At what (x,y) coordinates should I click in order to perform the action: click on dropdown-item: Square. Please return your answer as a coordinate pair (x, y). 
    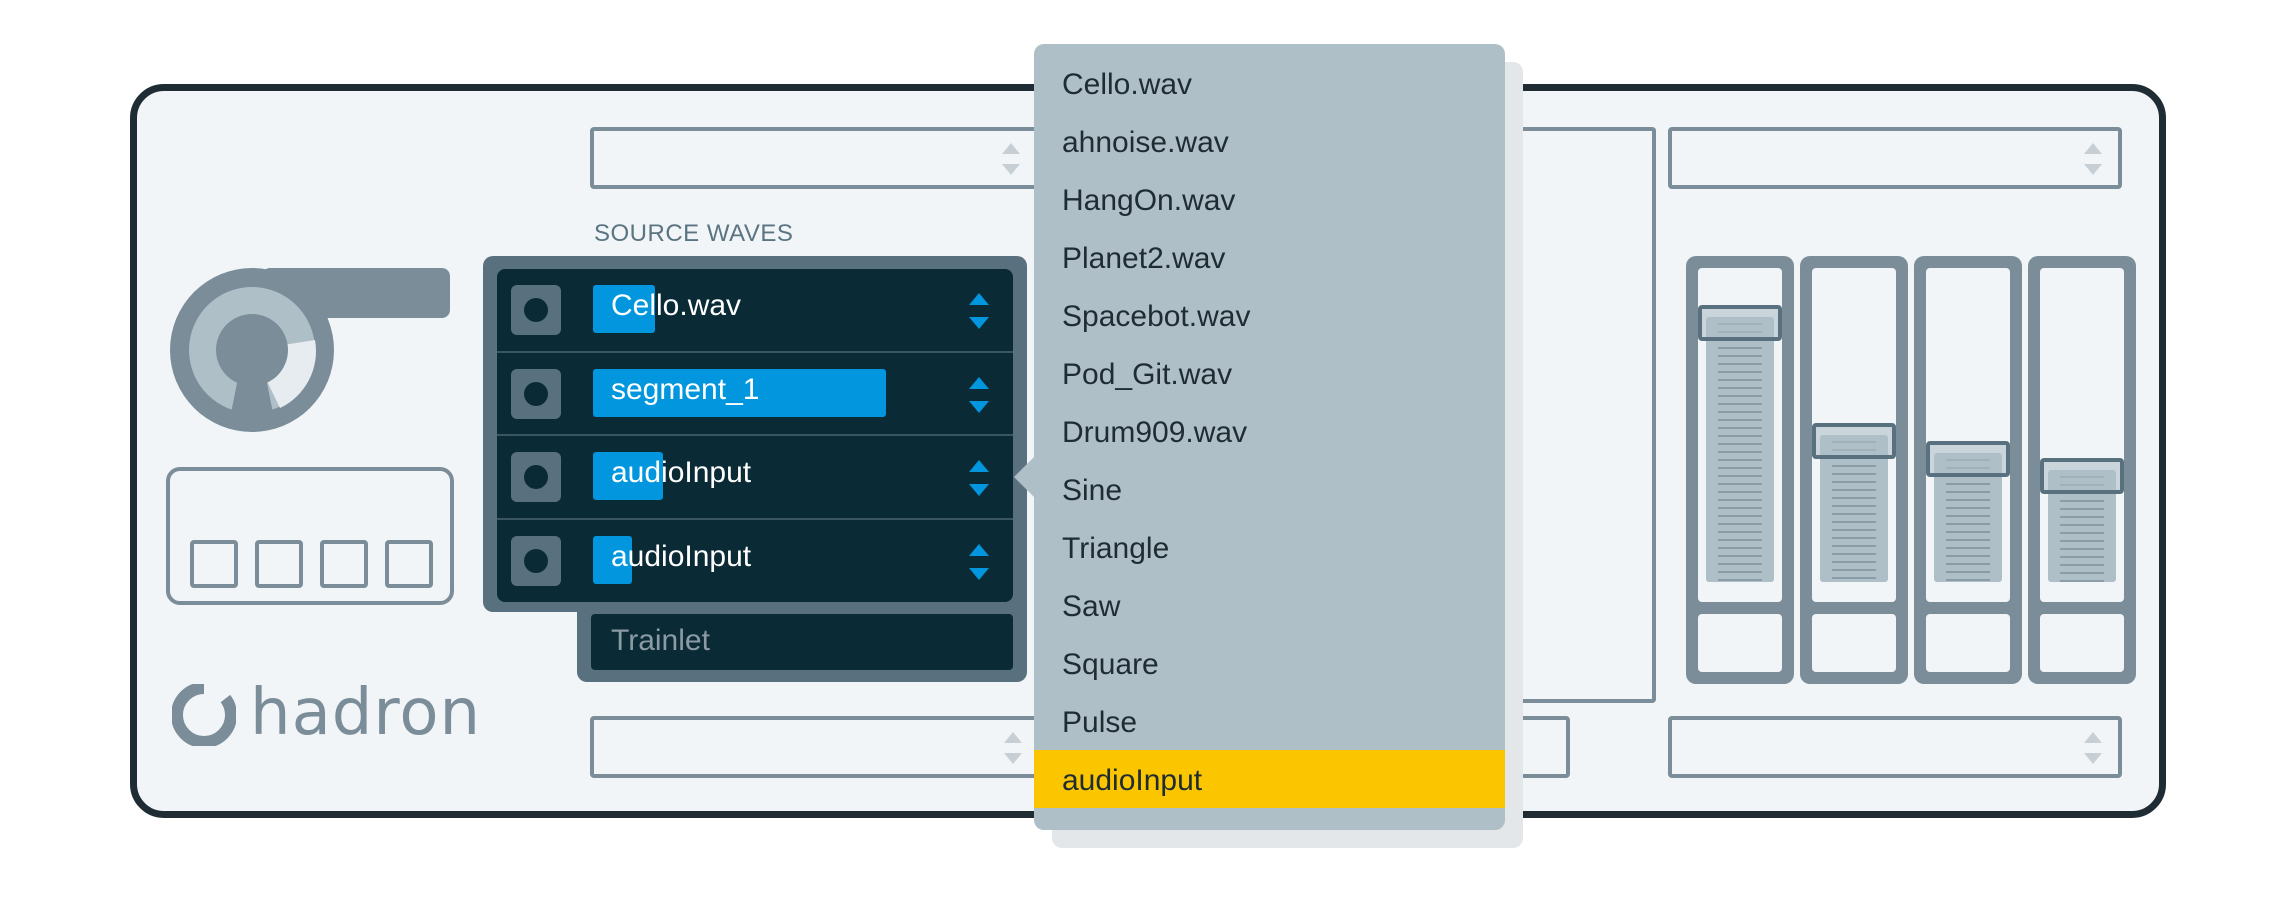
    Looking at the image, I should click on (1269, 663).